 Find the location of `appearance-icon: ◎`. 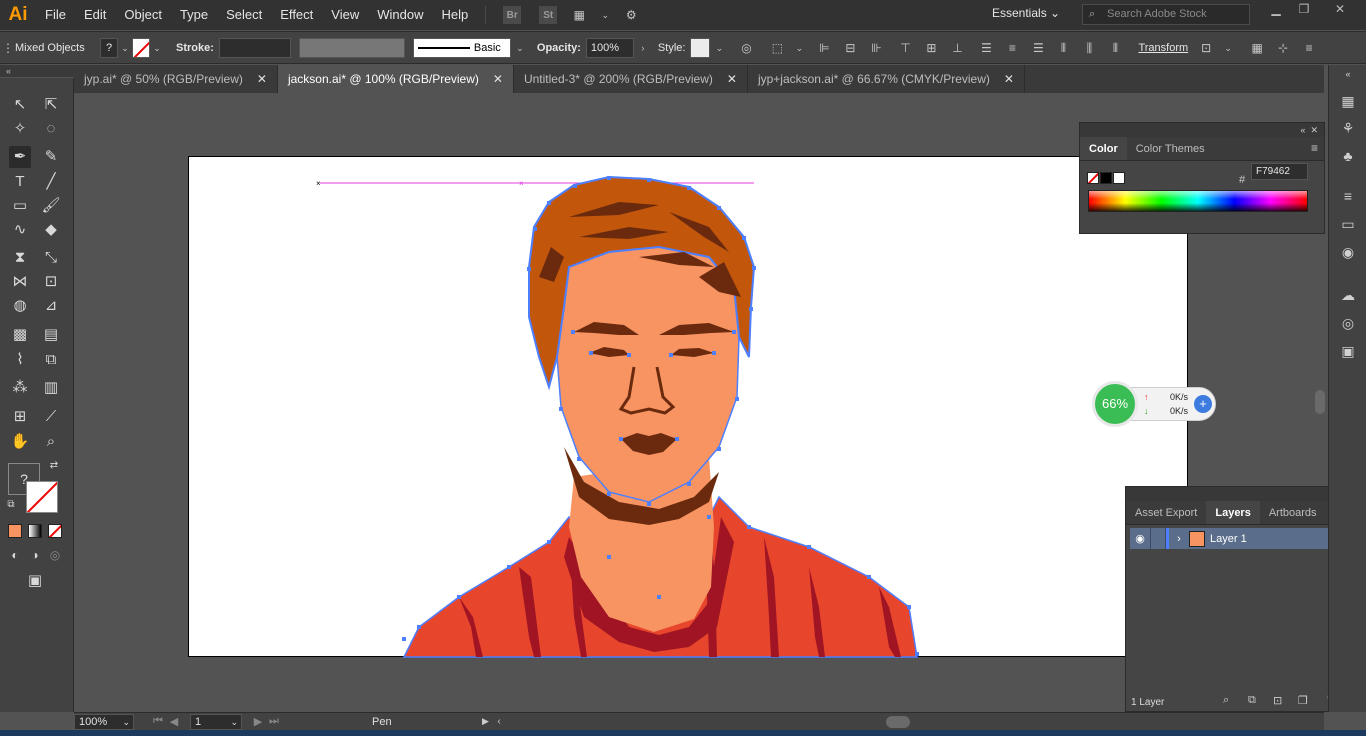

appearance-icon: ◎ is located at coordinates (1348, 323).